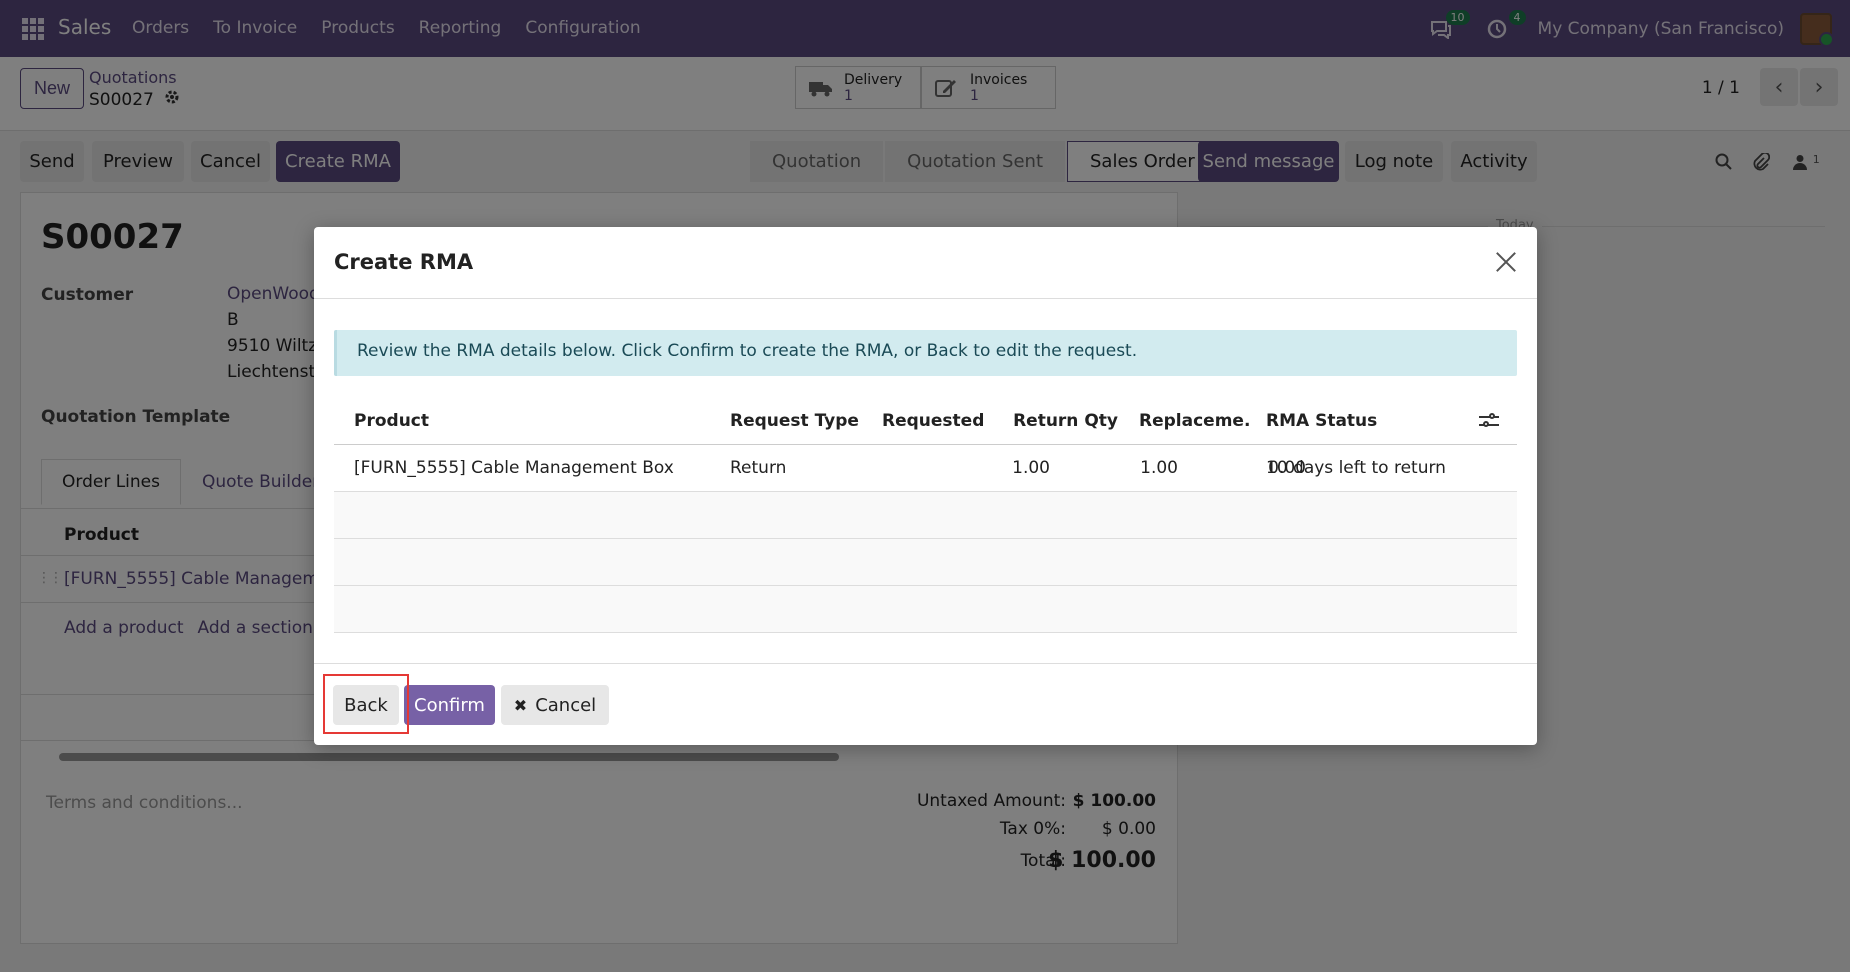 The width and height of the screenshot is (1850, 972). I want to click on col-request-type: Request Type, so click(800, 420).